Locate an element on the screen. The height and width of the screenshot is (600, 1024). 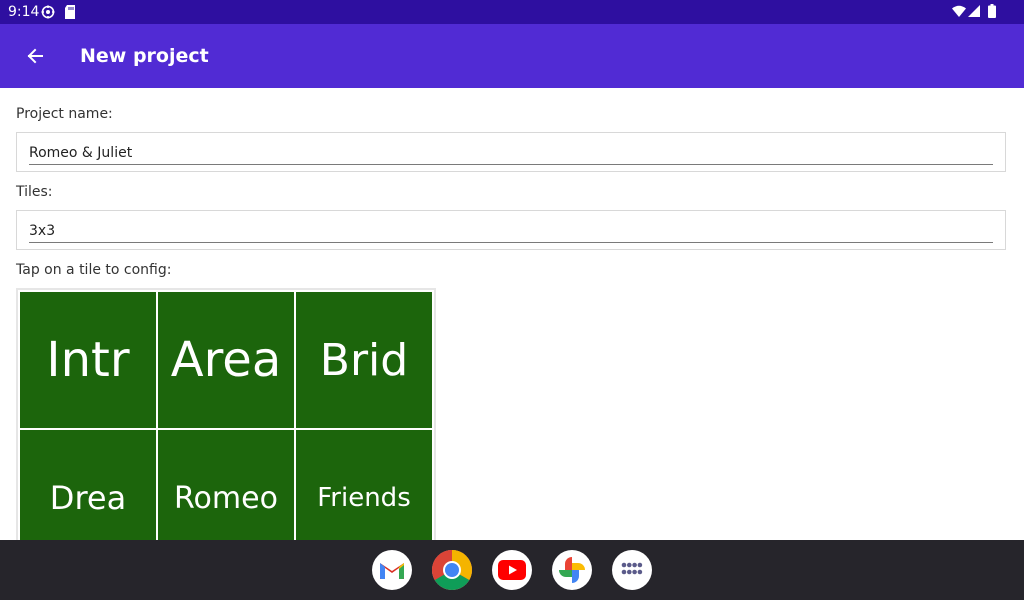
app-drawer-button is located at coordinates (632, 570).